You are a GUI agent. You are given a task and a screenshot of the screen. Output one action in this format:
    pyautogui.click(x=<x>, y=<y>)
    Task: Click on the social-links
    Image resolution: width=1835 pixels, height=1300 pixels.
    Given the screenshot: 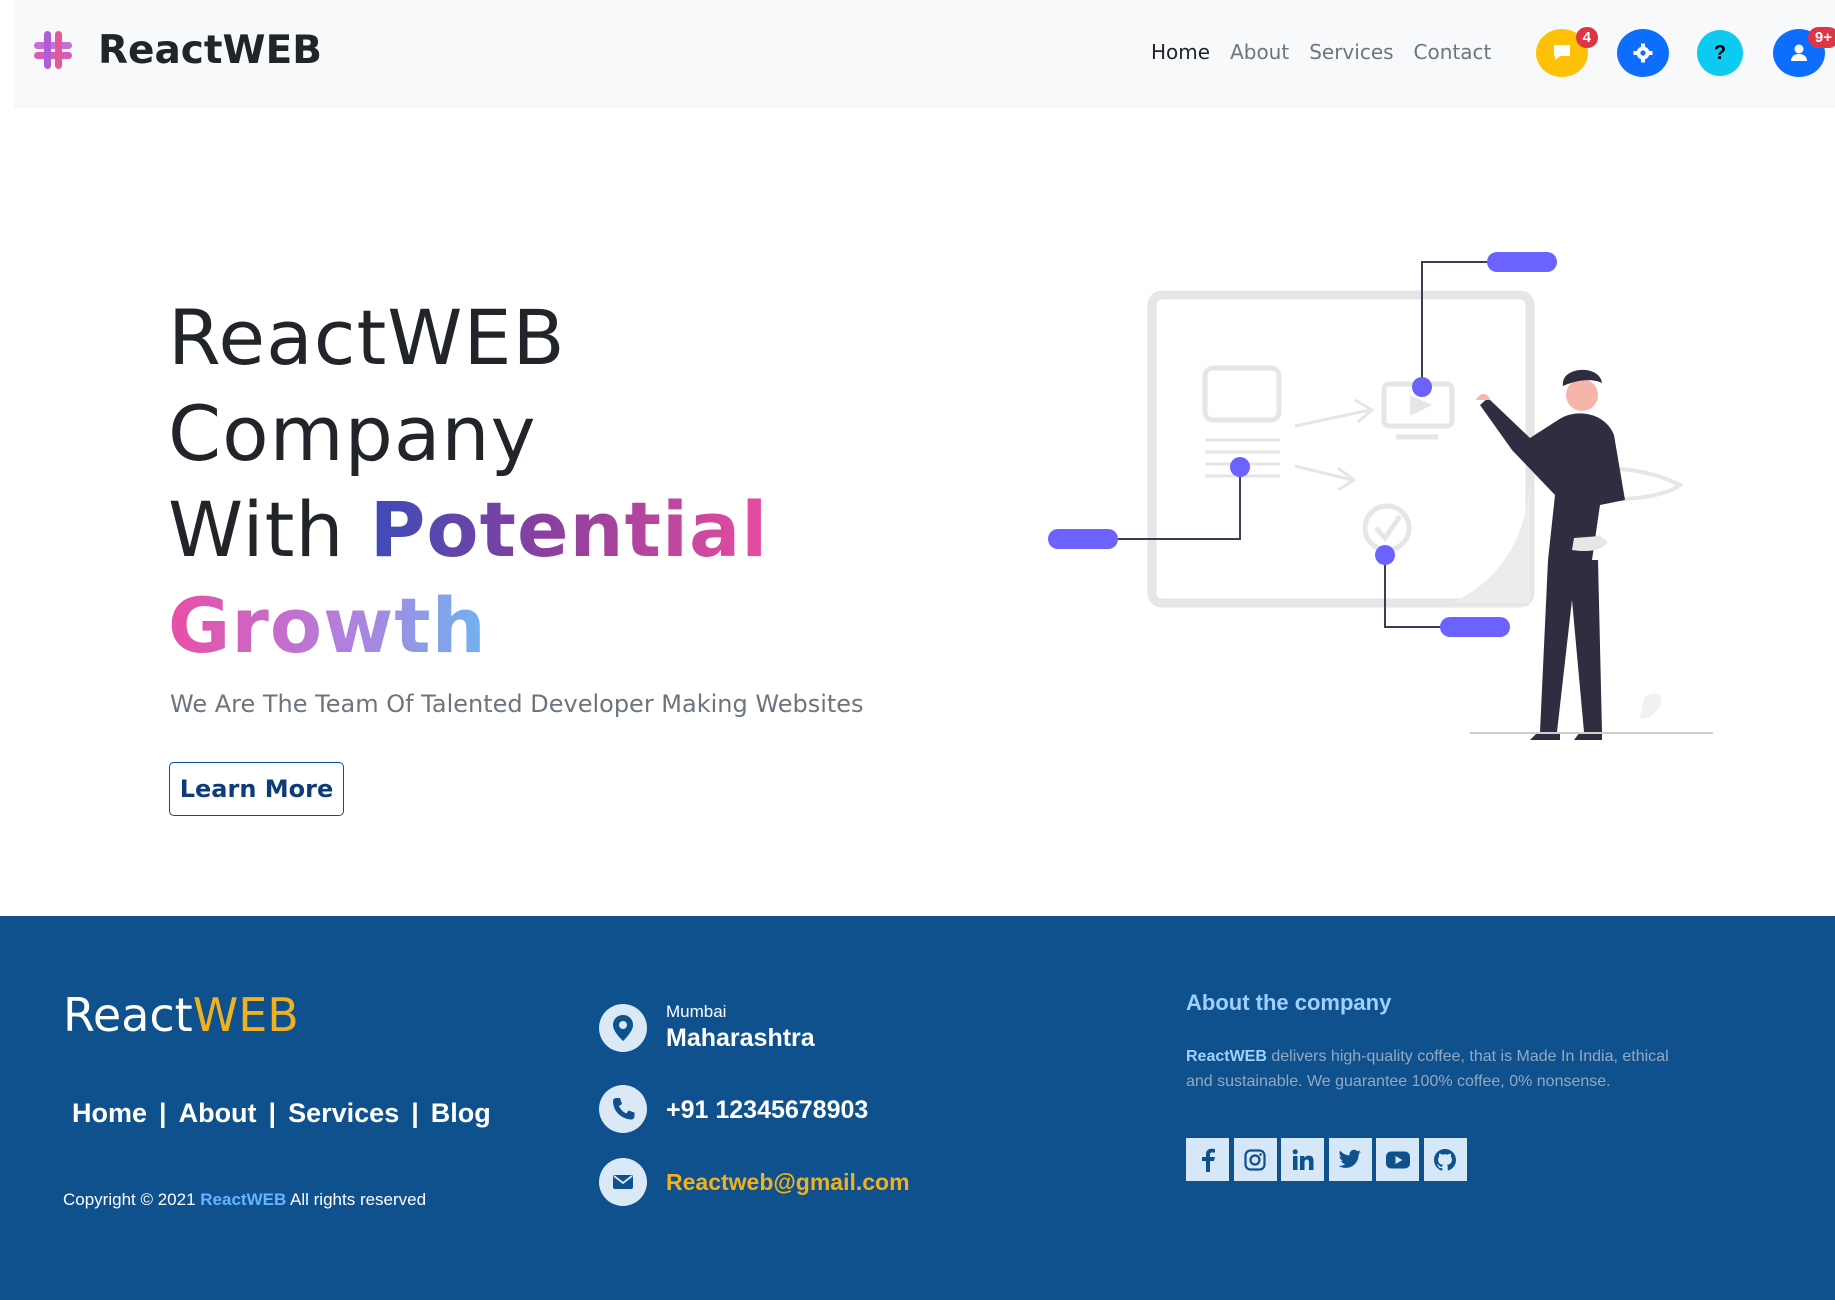 What is the action you would take?
    pyautogui.click(x=1328, y=1159)
    